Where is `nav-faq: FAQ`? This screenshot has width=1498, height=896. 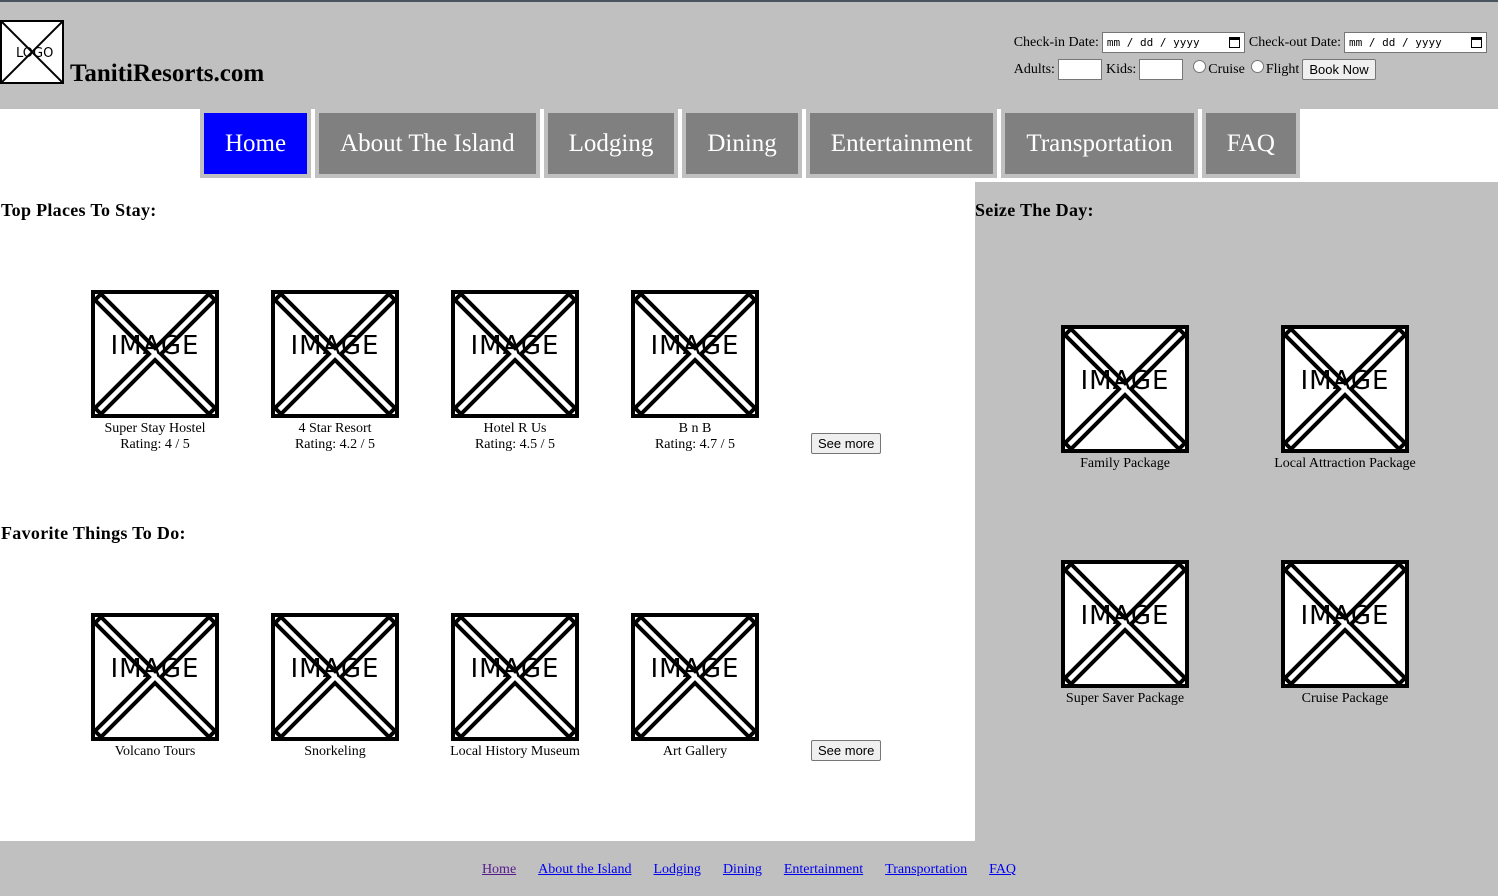 nav-faq: FAQ is located at coordinates (1250, 143).